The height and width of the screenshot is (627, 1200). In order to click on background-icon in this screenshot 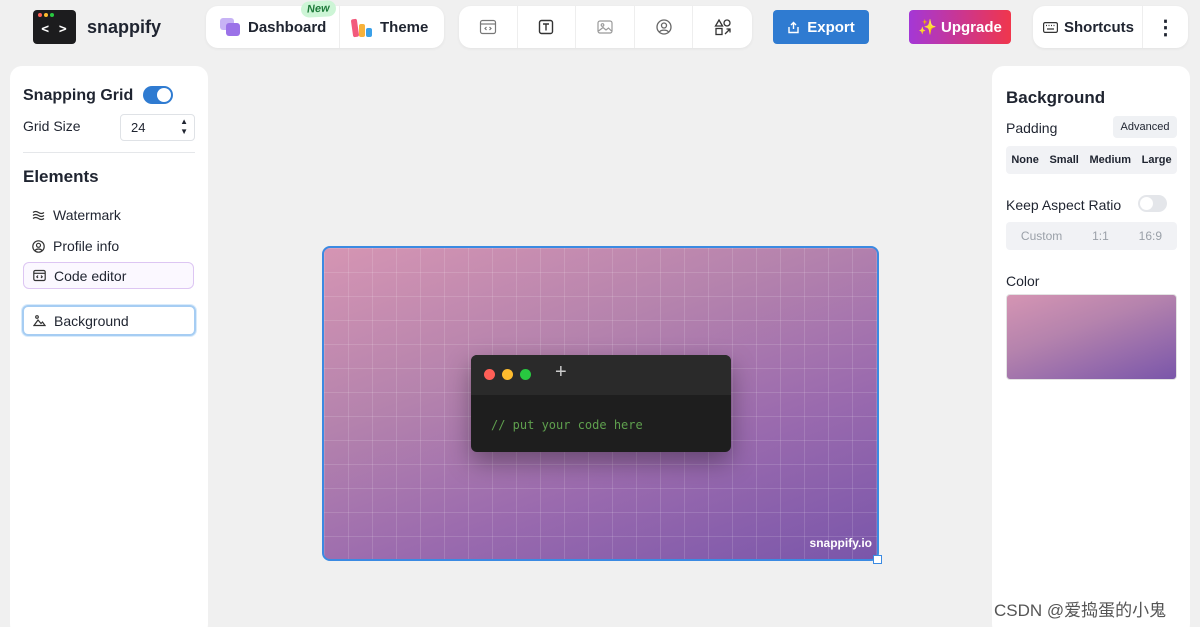, I will do `click(39, 321)`.